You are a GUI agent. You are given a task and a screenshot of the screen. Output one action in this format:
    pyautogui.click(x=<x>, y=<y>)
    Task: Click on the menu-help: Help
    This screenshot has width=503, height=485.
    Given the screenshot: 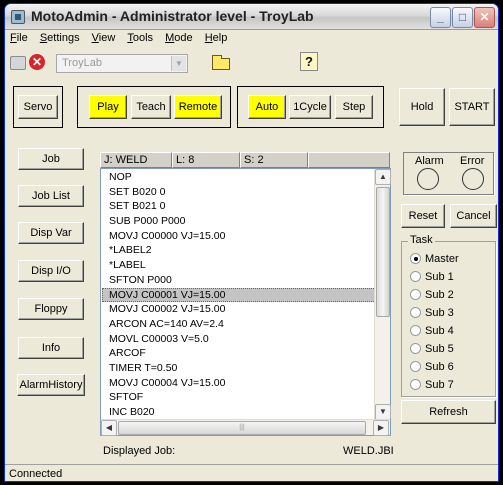 What is the action you would take?
    pyautogui.click(x=216, y=38)
    